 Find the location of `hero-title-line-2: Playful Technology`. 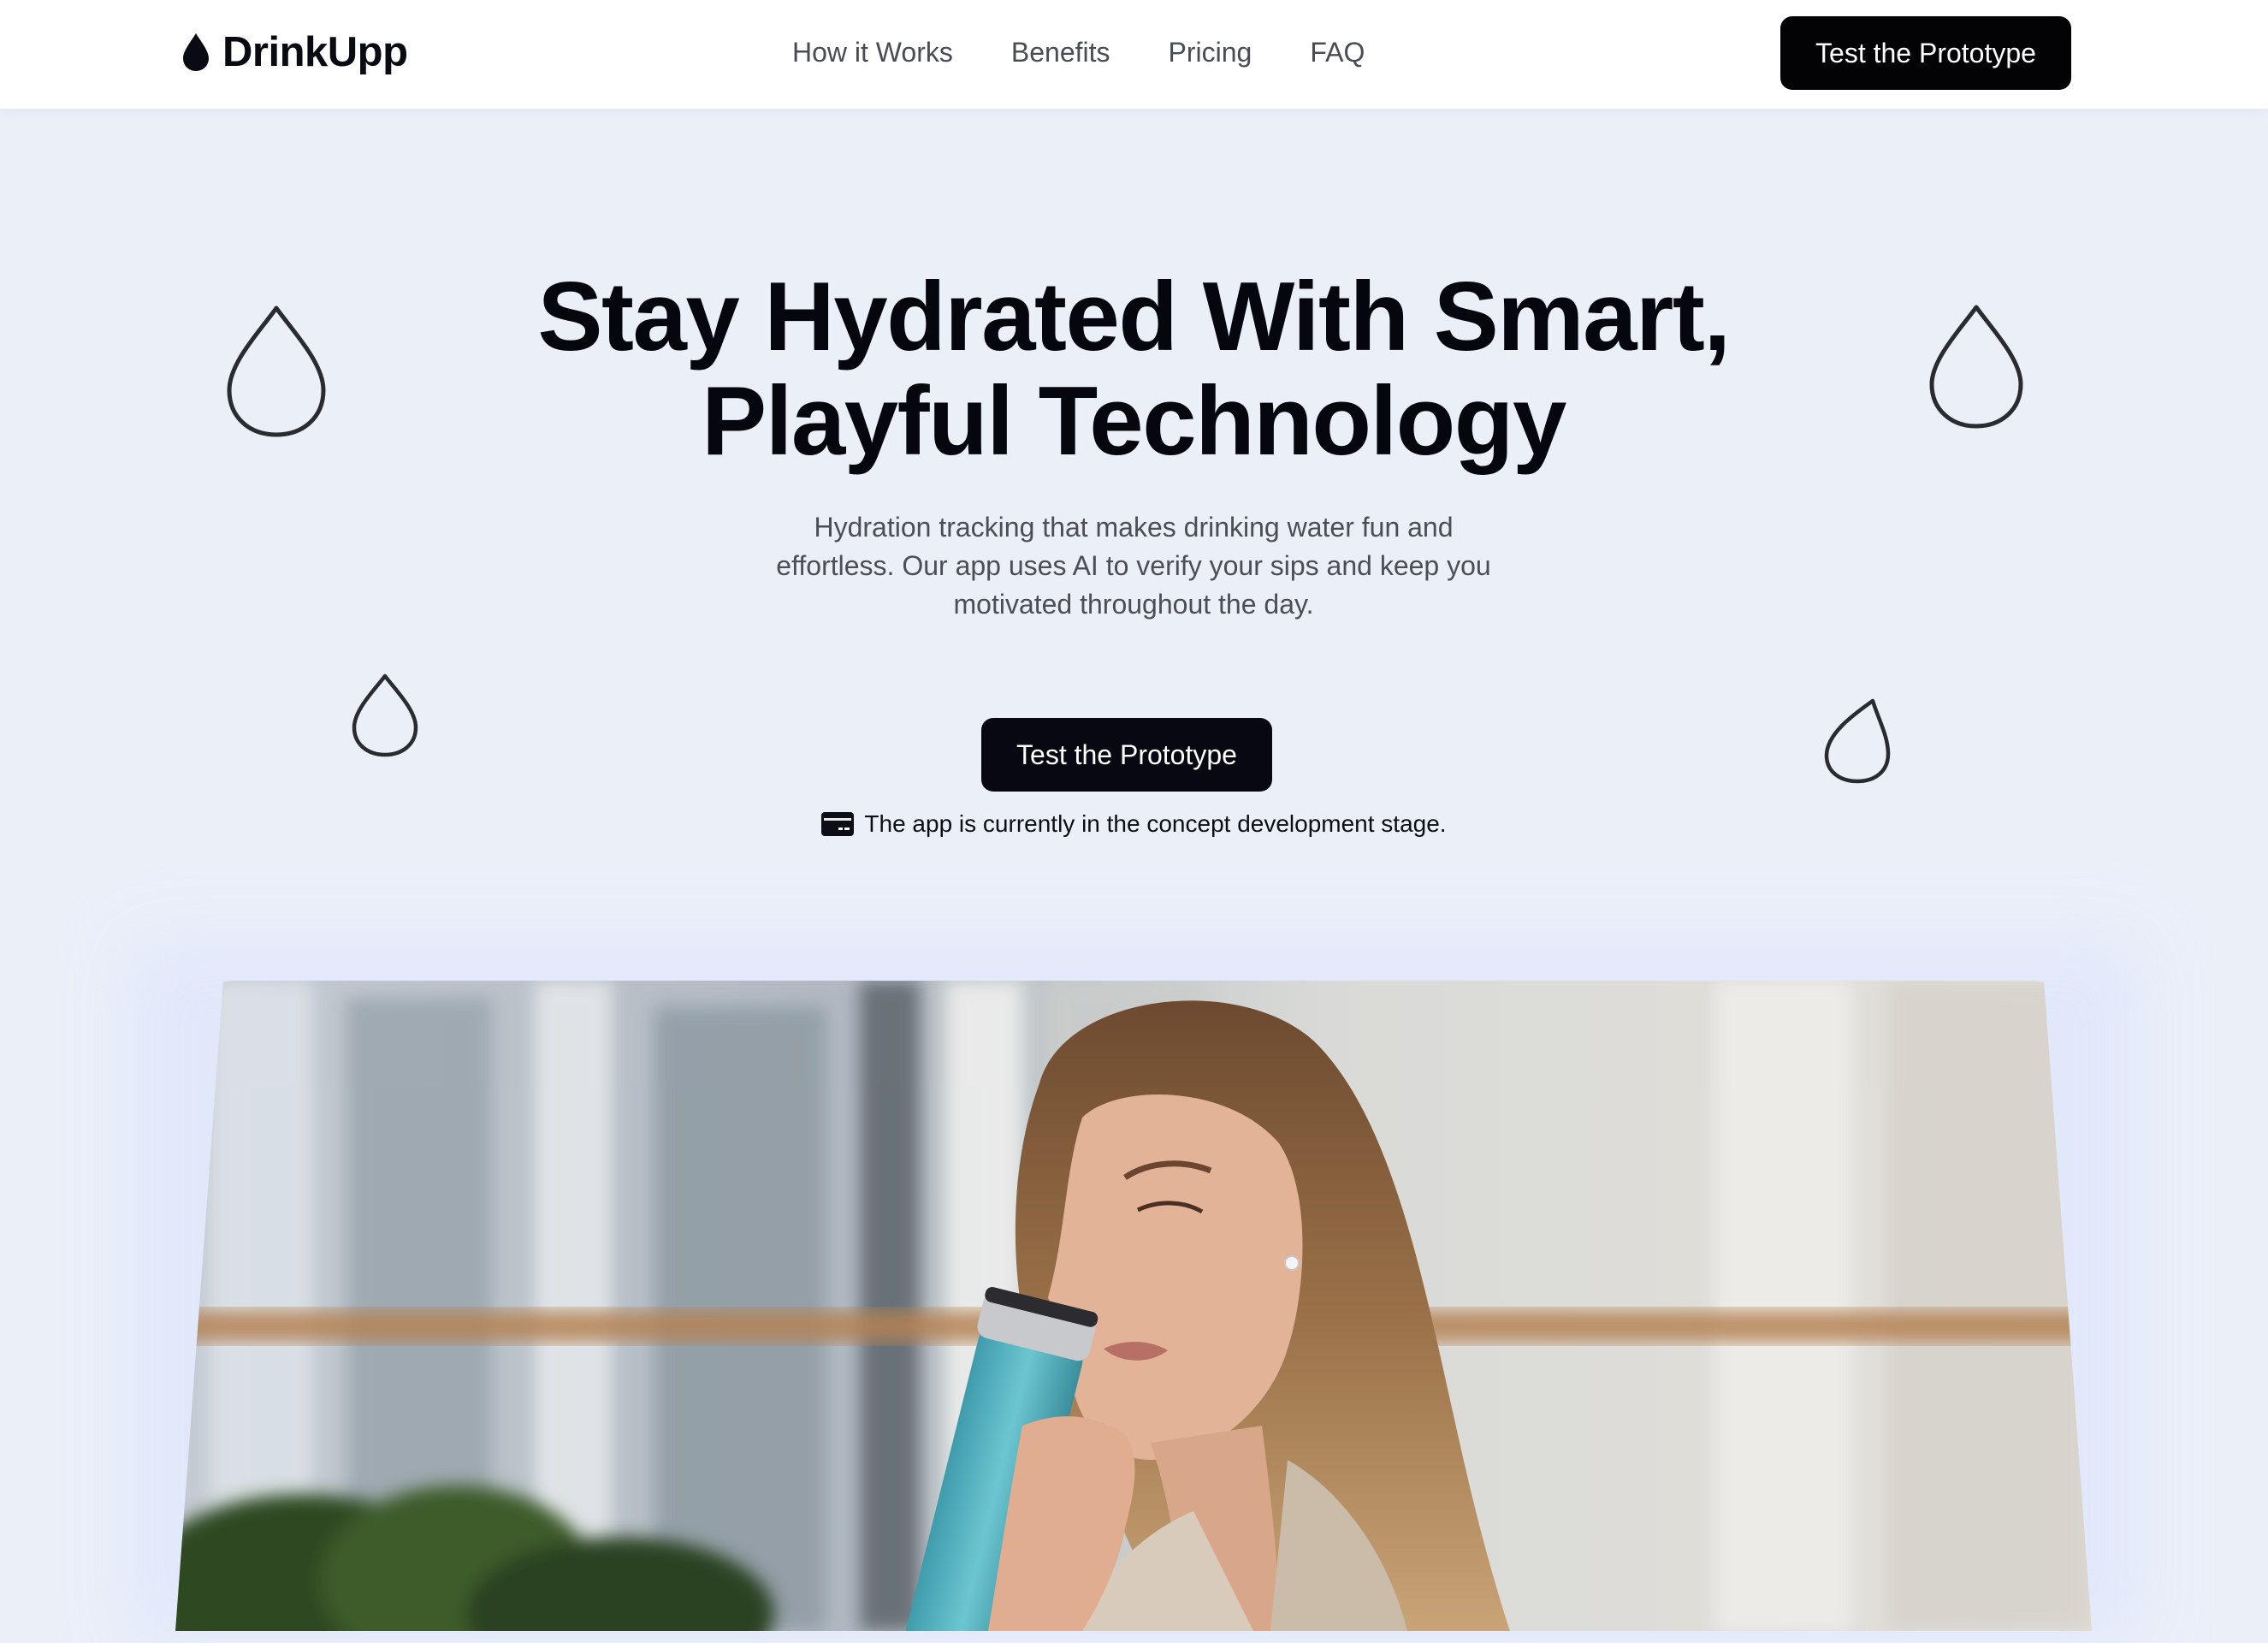

hero-title-line-2: Playful Technology is located at coordinates (1134, 421).